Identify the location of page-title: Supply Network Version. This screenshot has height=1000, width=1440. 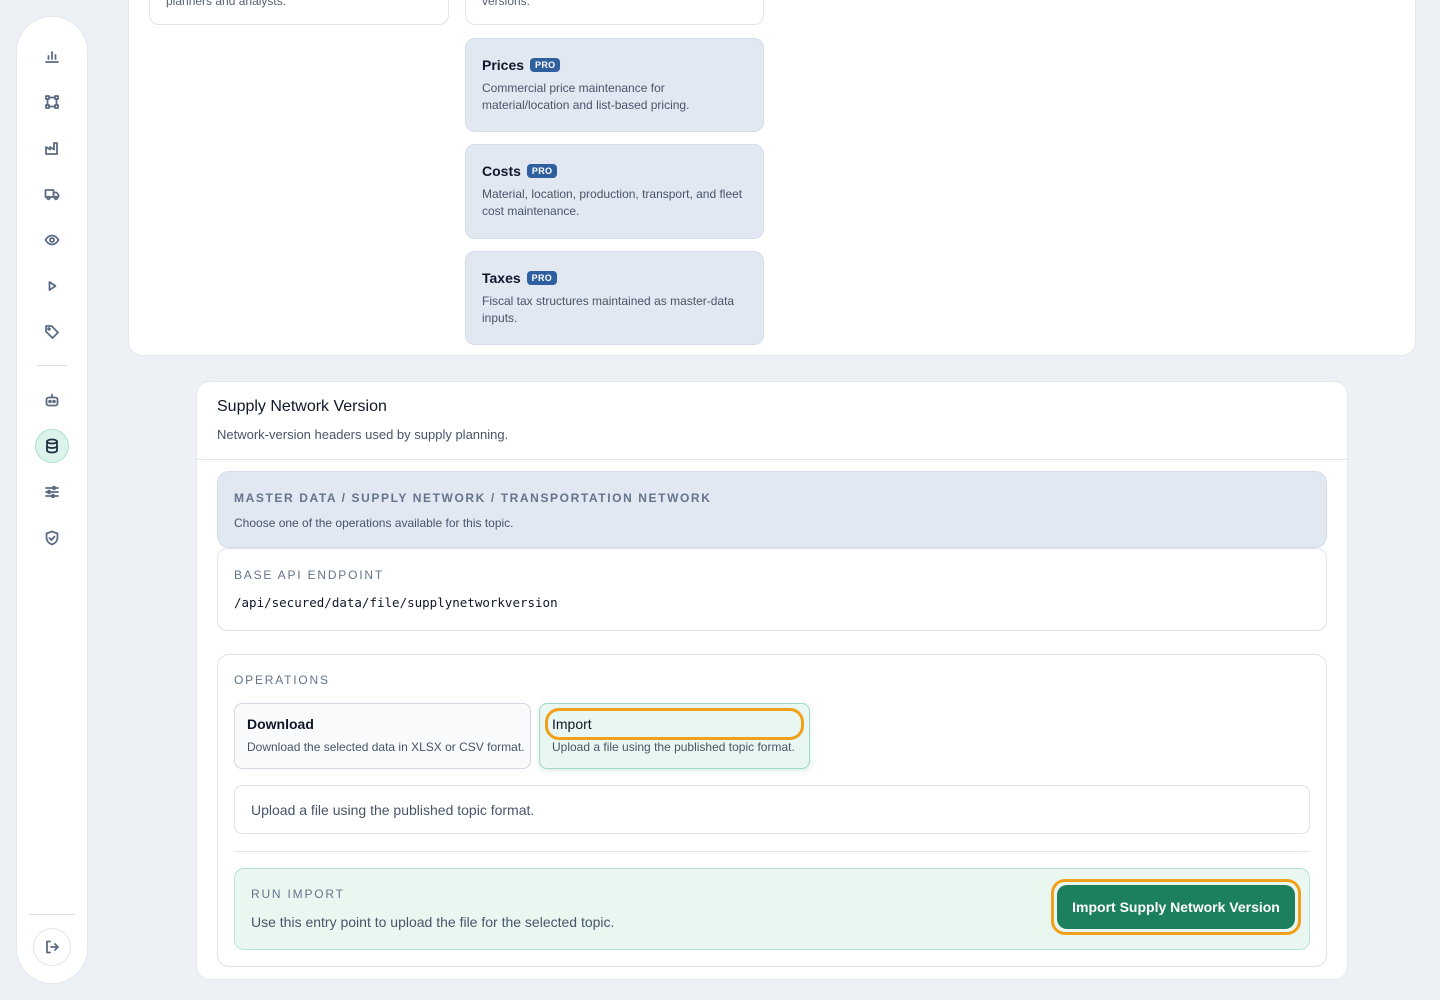
(302, 406).